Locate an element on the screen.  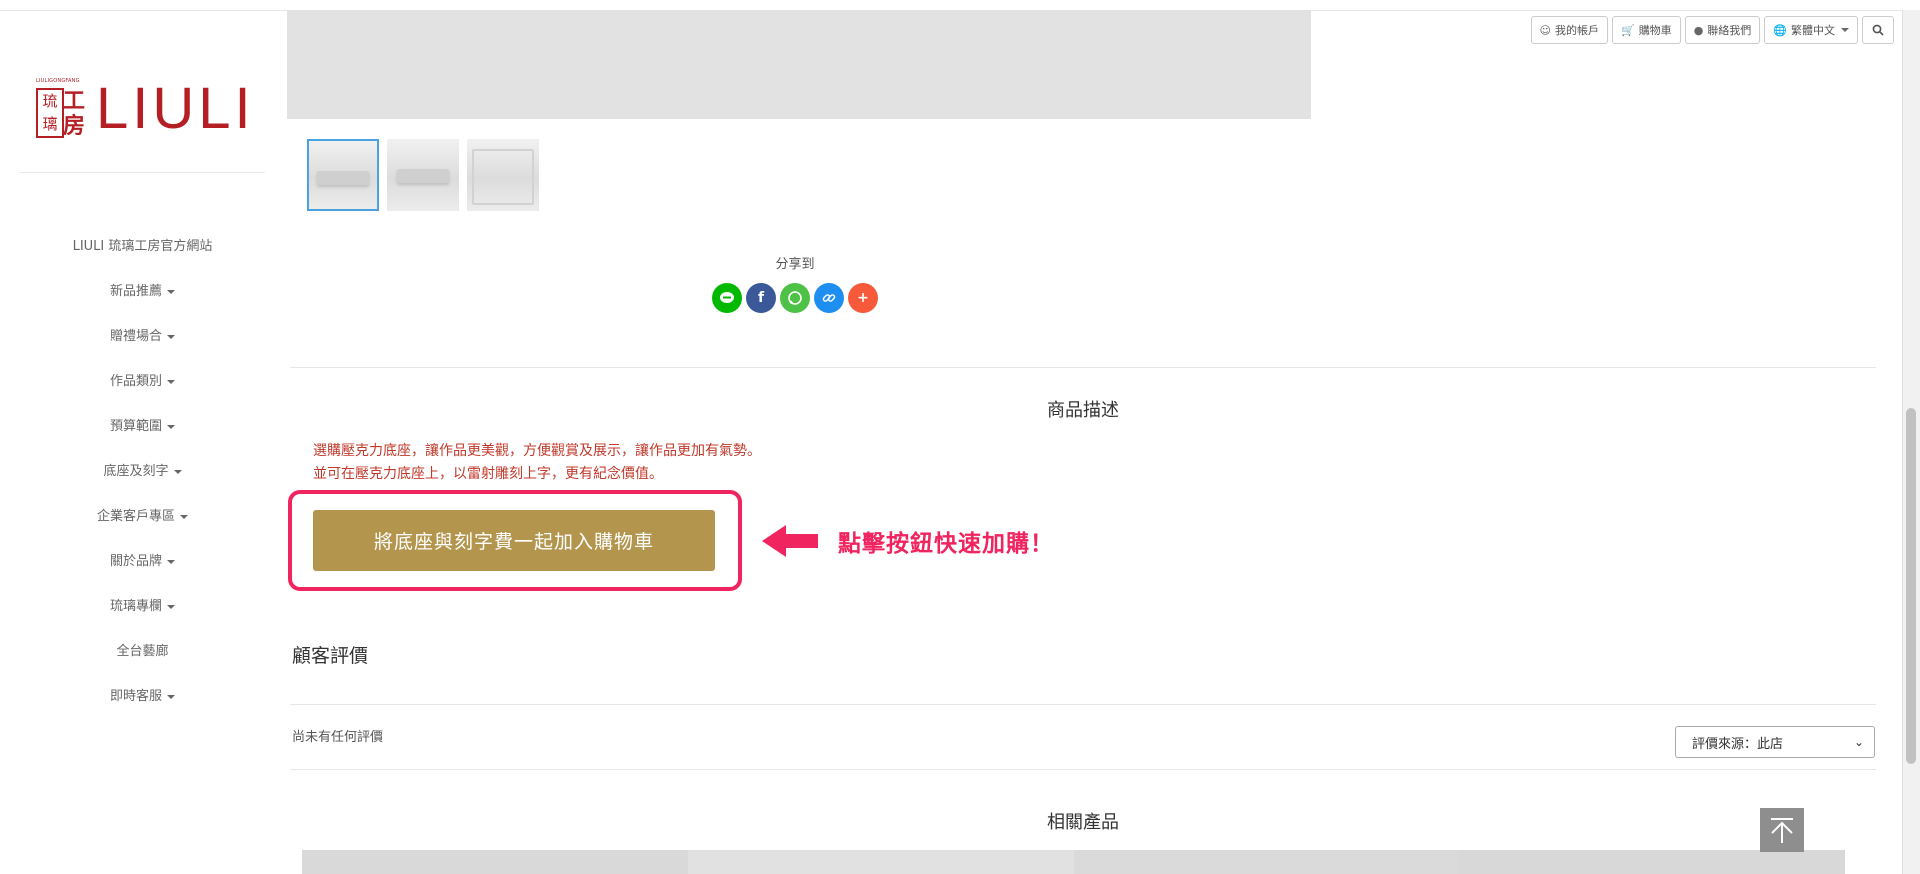
sidebar-item-4: 作品類別 is located at coordinates (142, 389).